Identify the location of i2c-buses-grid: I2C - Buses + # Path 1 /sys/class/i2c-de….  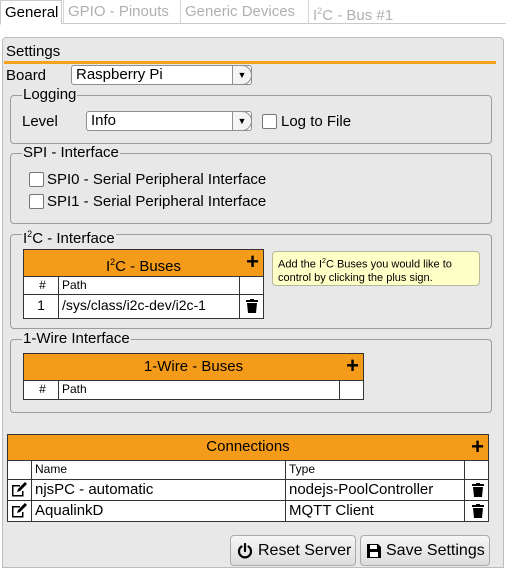
(143, 284).